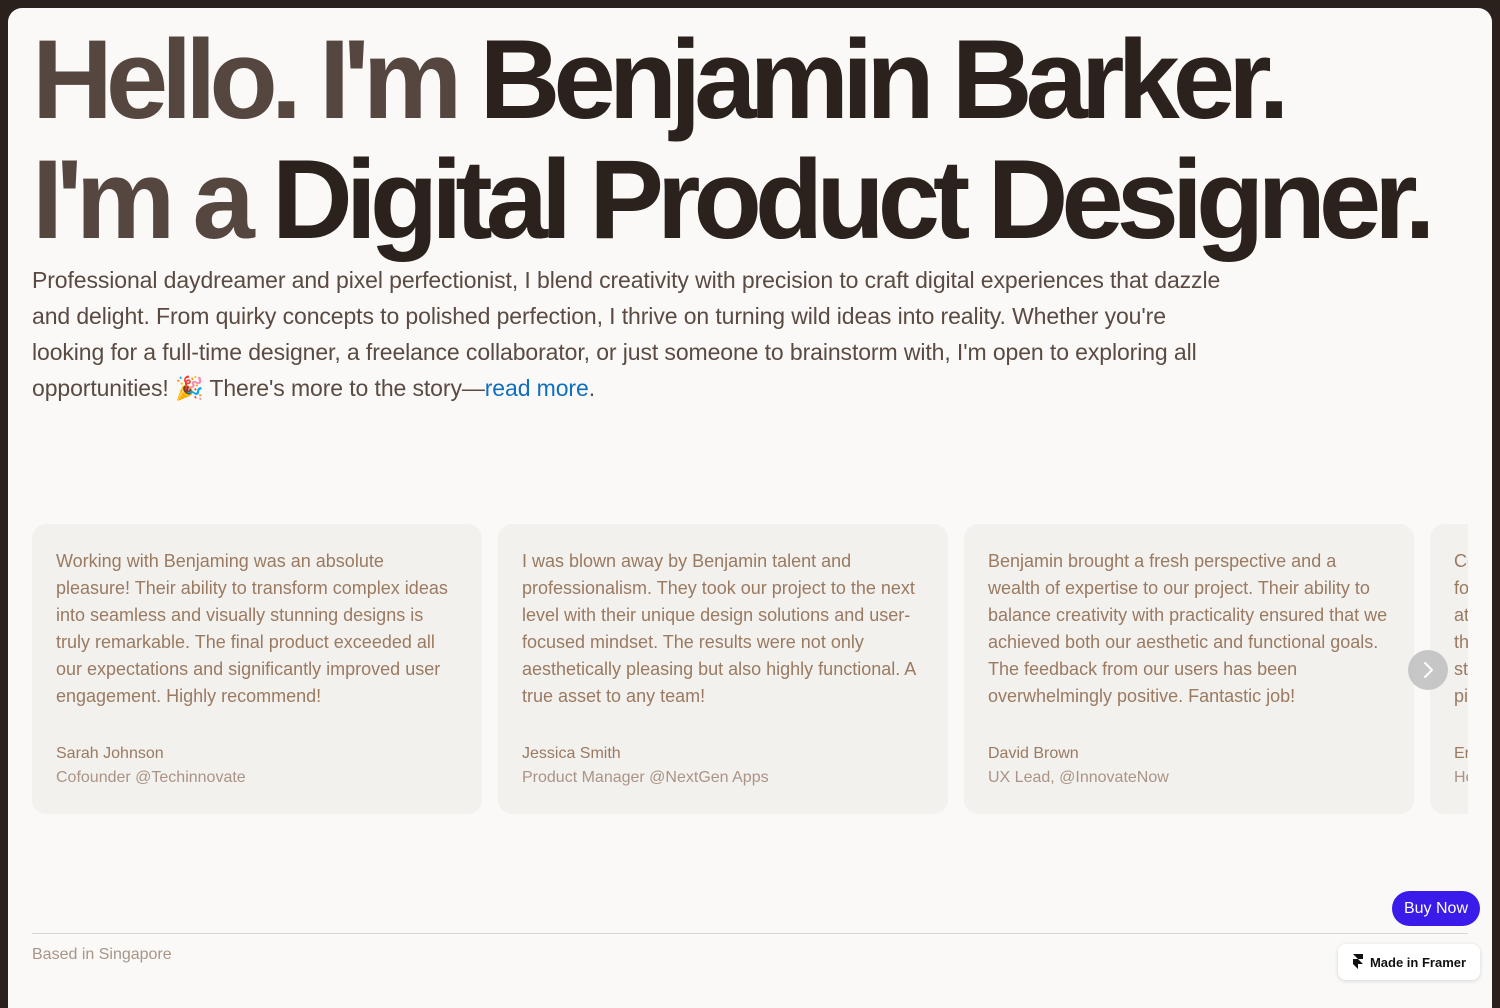 The width and height of the screenshot is (1500, 1008). I want to click on testimonial-author: Jessica Smith, so click(571, 753).